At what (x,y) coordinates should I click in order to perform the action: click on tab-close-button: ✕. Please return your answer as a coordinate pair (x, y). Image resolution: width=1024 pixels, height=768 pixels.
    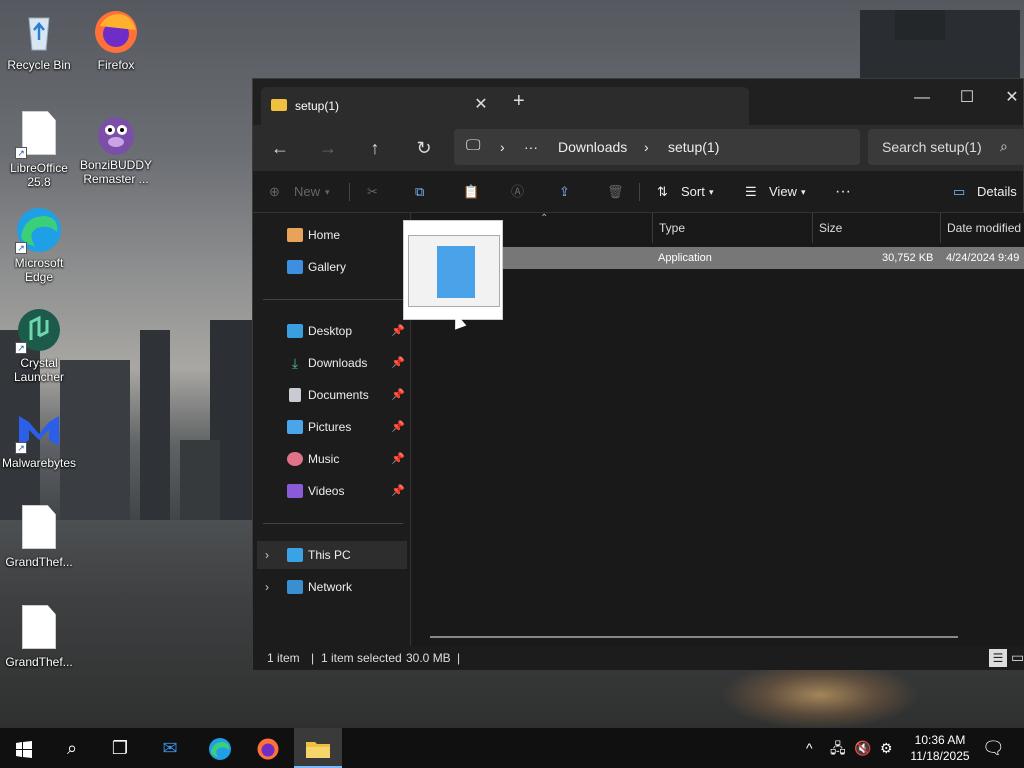
    Looking at the image, I should click on (481, 105).